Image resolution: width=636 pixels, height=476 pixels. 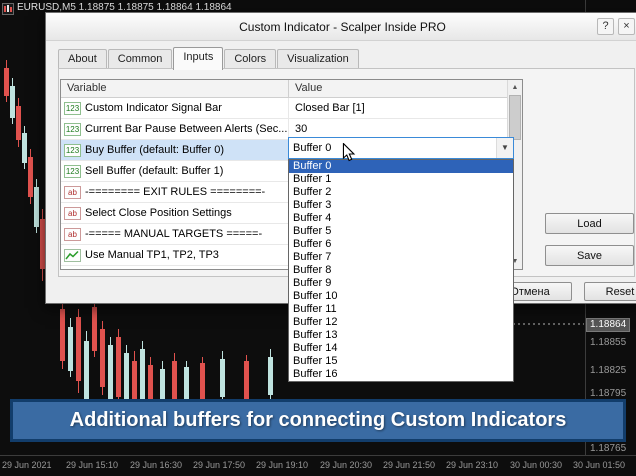 What do you see at coordinates (401, 257) in the screenshot?
I see `dropdown-item: Buffer 7` at bounding box center [401, 257].